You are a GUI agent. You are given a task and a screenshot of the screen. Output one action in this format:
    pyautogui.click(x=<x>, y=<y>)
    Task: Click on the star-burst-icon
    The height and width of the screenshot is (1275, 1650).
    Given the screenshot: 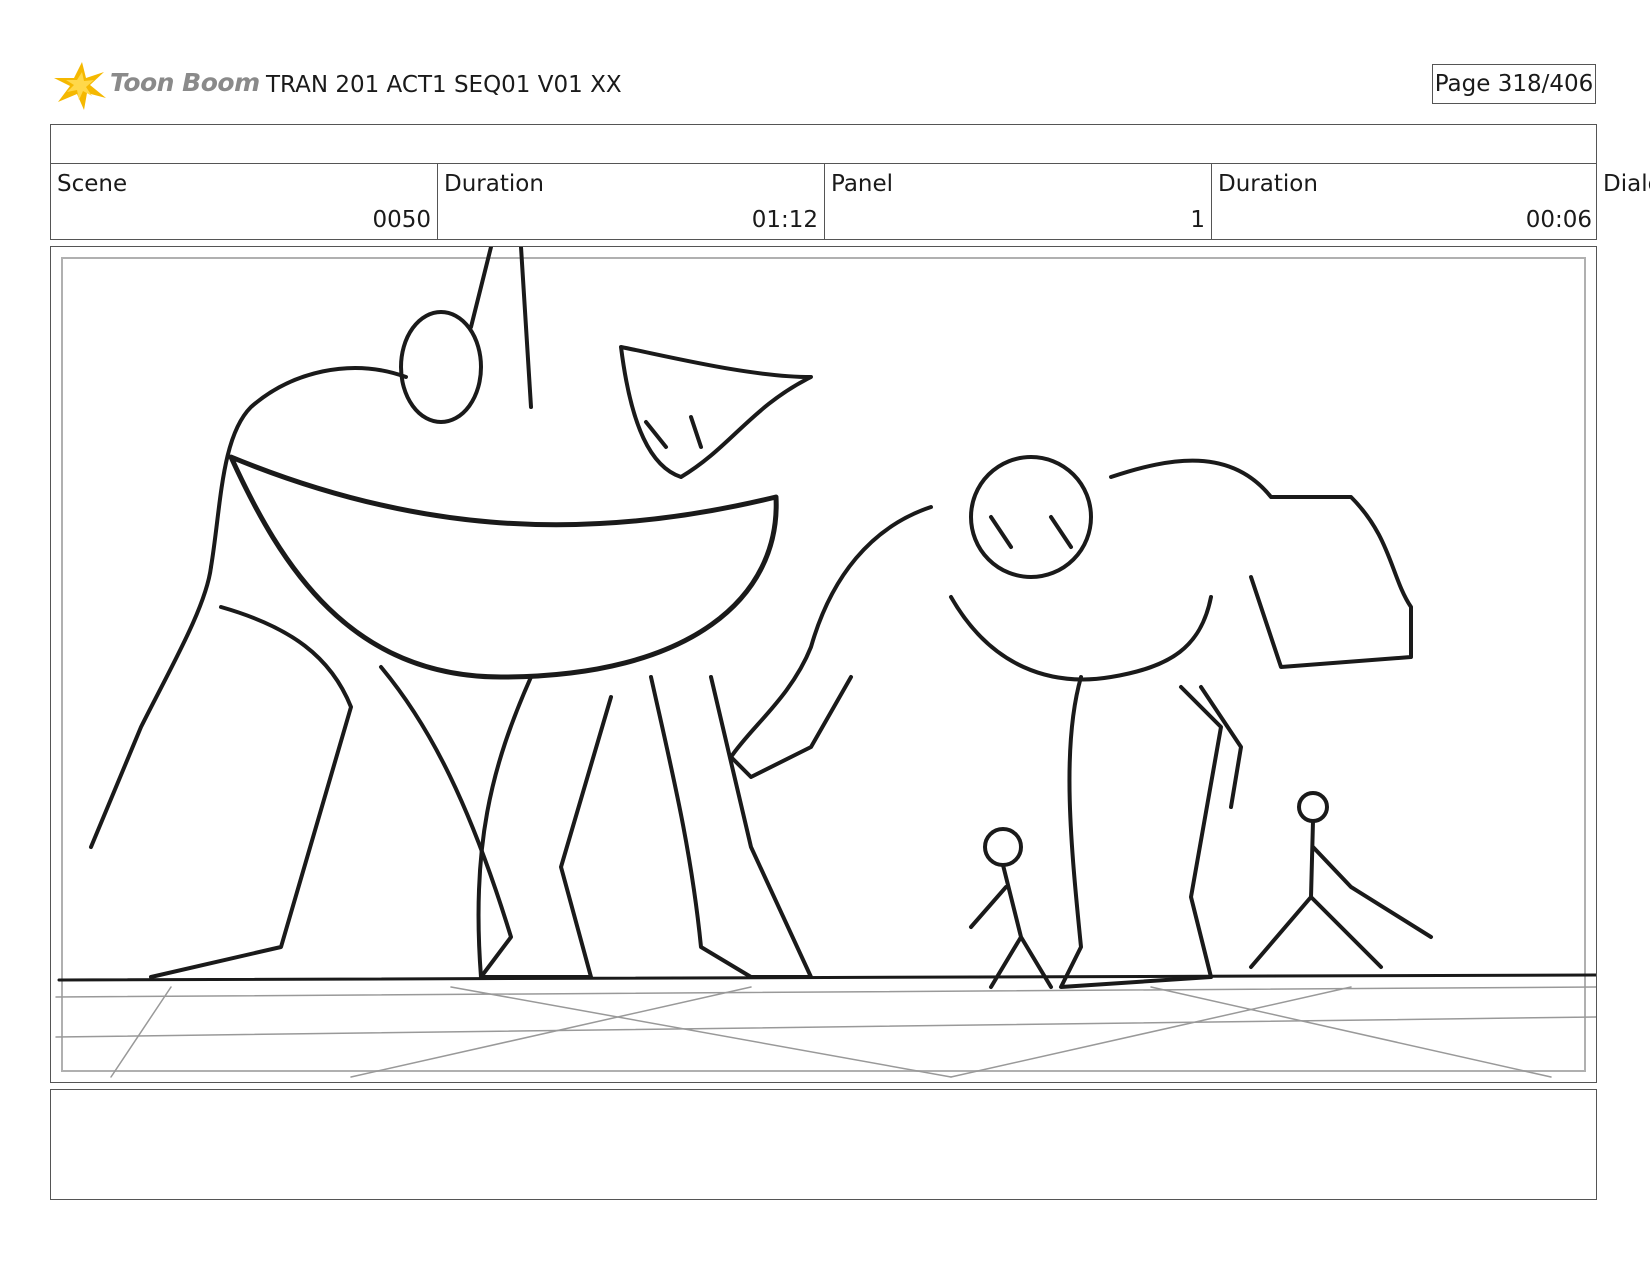 What is the action you would take?
    pyautogui.click(x=80, y=86)
    